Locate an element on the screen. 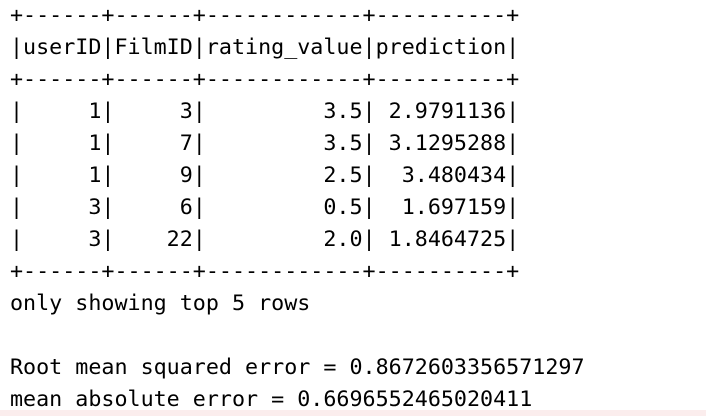  bottom-strip is located at coordinates (353, 413).